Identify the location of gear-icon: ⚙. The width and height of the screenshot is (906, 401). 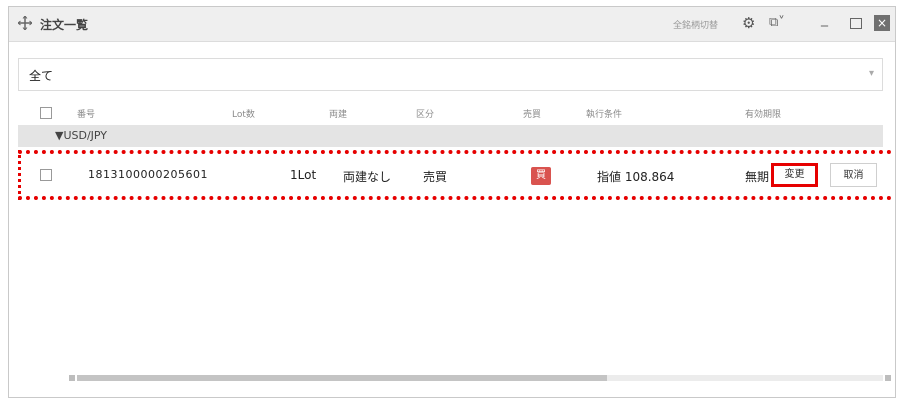
(748, 23).